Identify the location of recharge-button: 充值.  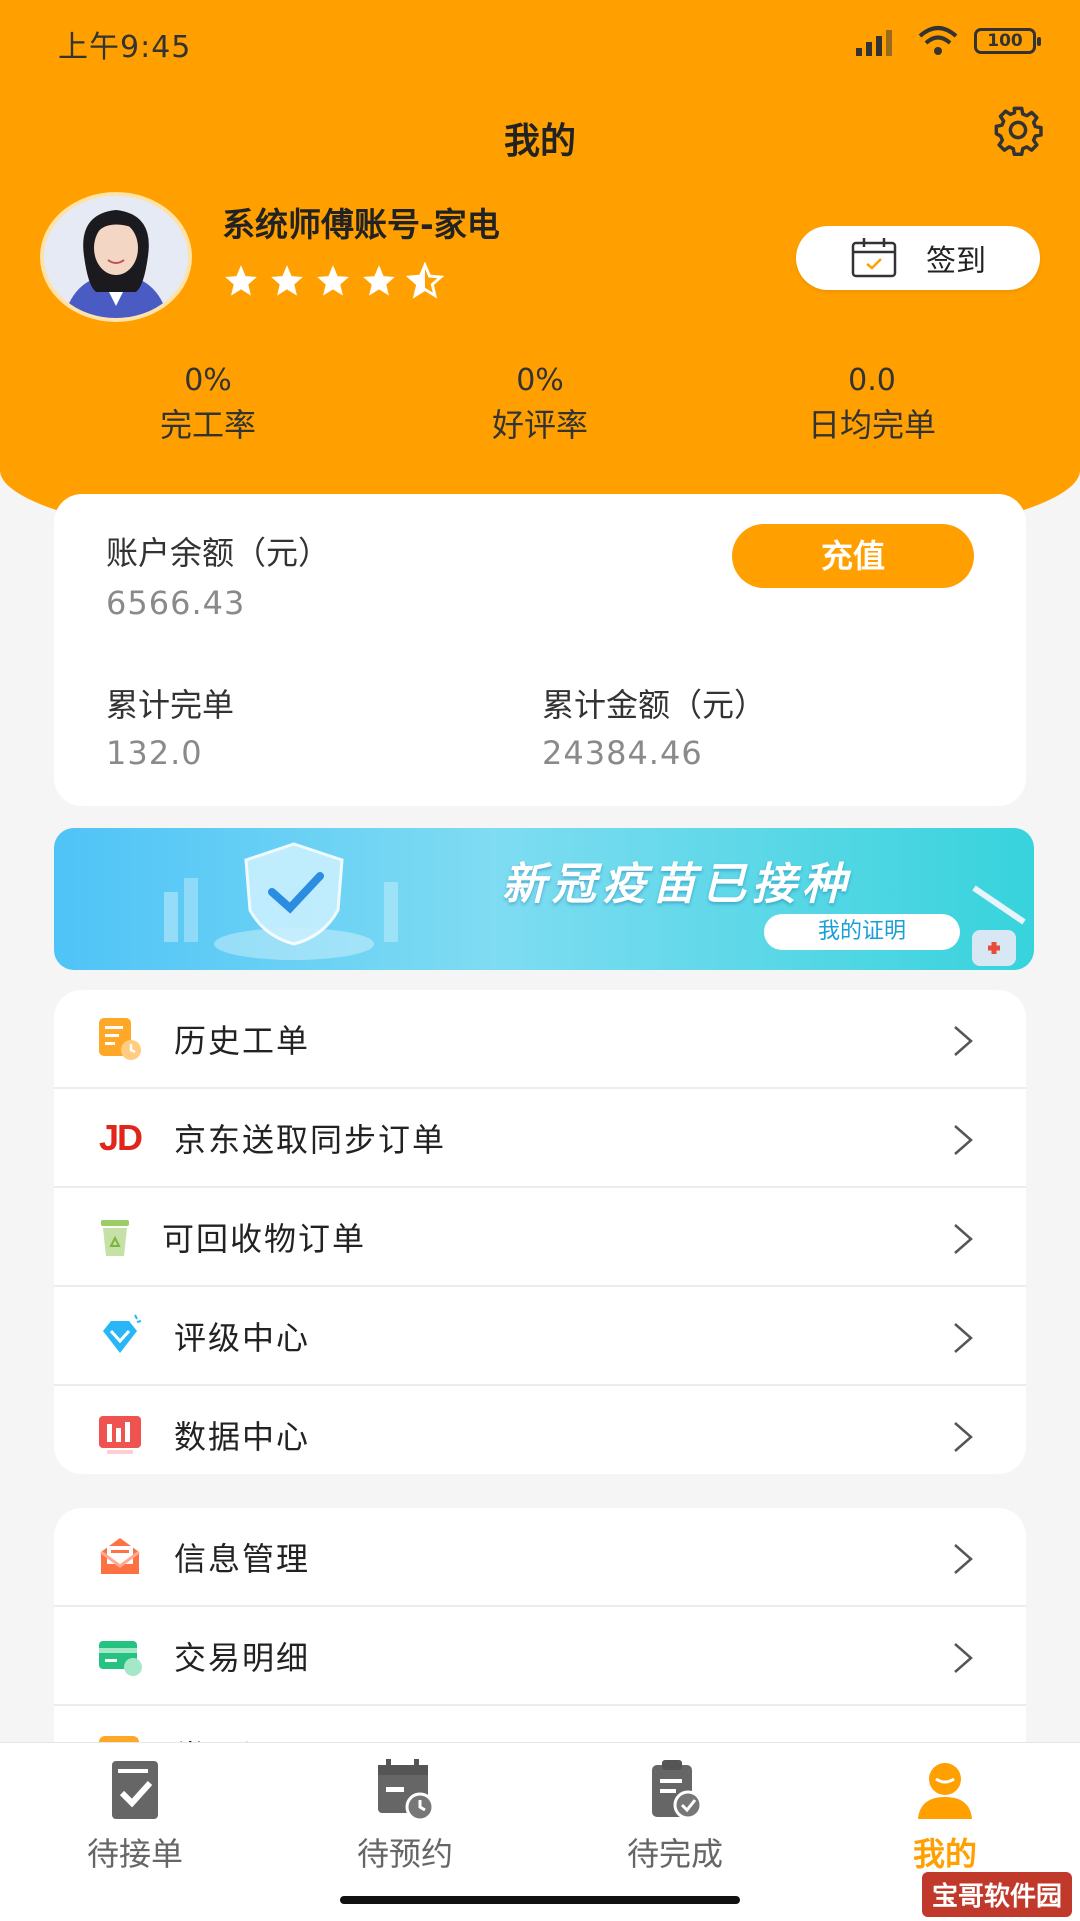
(853, 556).